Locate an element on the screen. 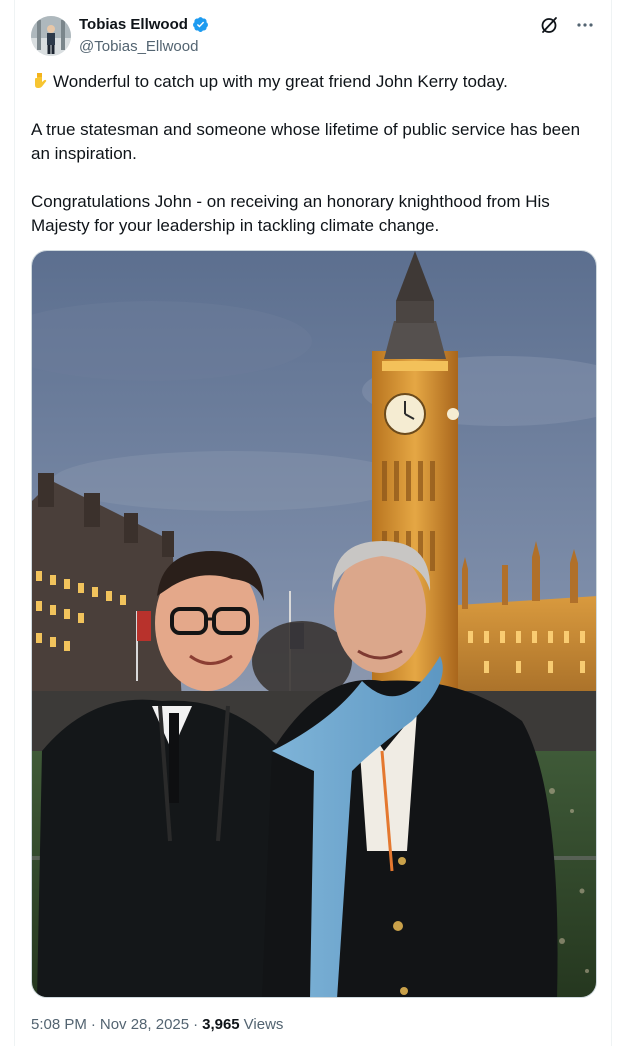 The image size is (622, 1046). verified-badge-icon is located at coordinates (200, 24).